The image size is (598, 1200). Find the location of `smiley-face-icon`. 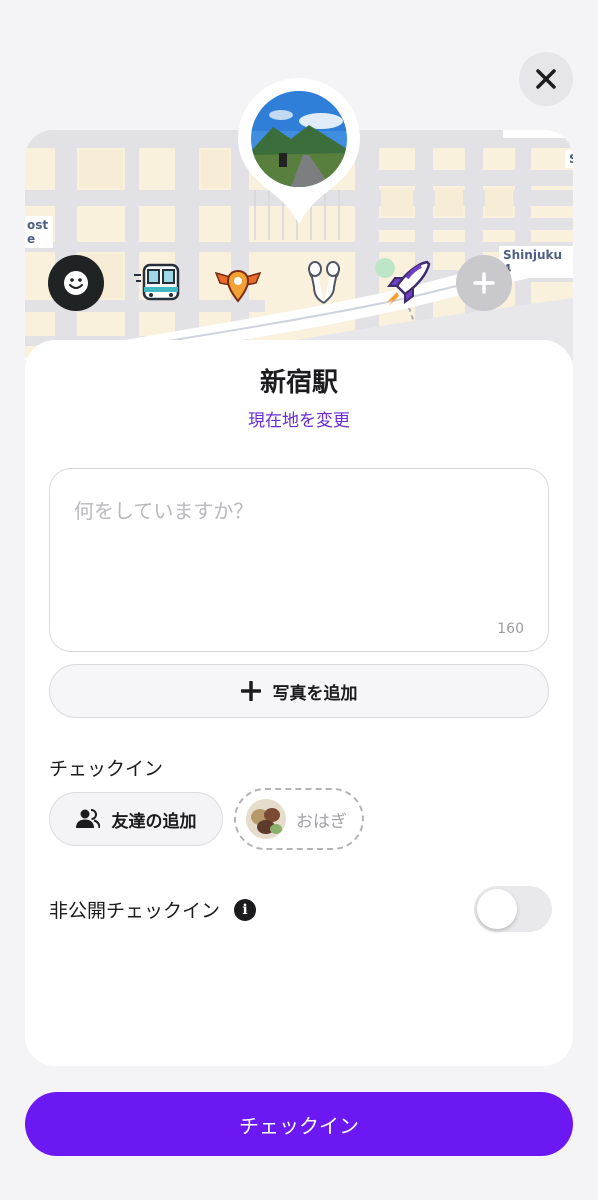

smiley-face-icon is located at coordinates (76, 283).